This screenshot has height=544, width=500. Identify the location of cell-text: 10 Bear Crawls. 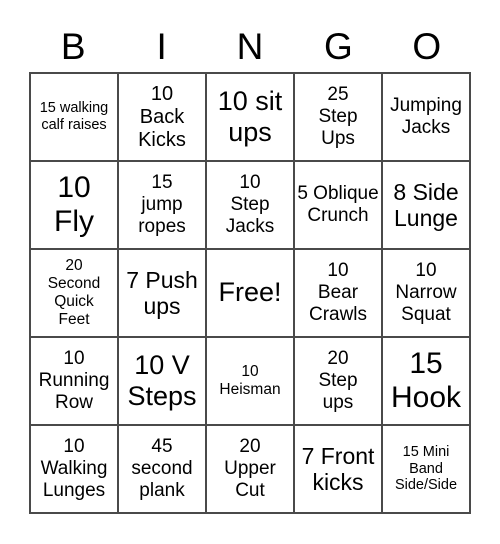
(338, 292).